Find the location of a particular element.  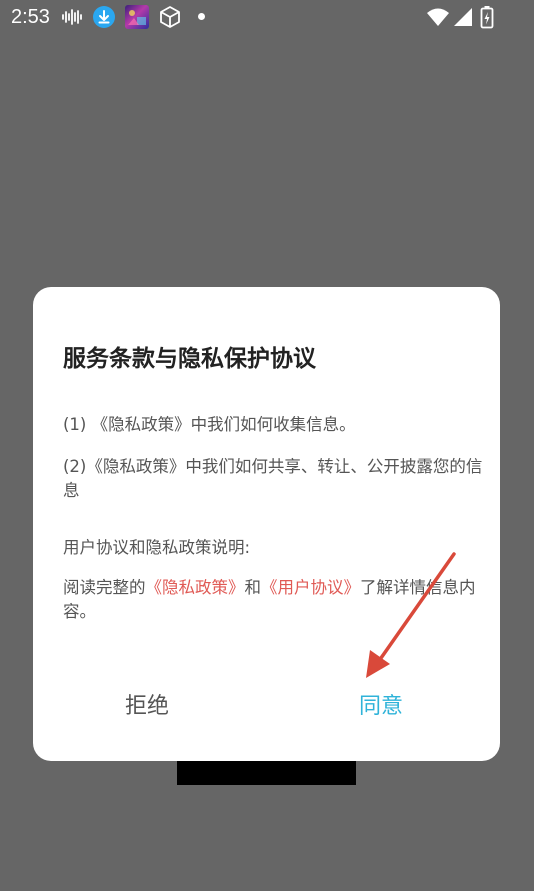

app-icon is located at coordinates (137, 17).